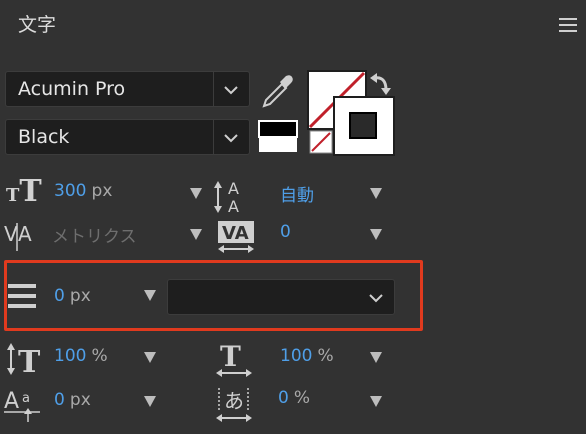  I want to click on baseline-shift-field: 0 px, so click(72, 400).